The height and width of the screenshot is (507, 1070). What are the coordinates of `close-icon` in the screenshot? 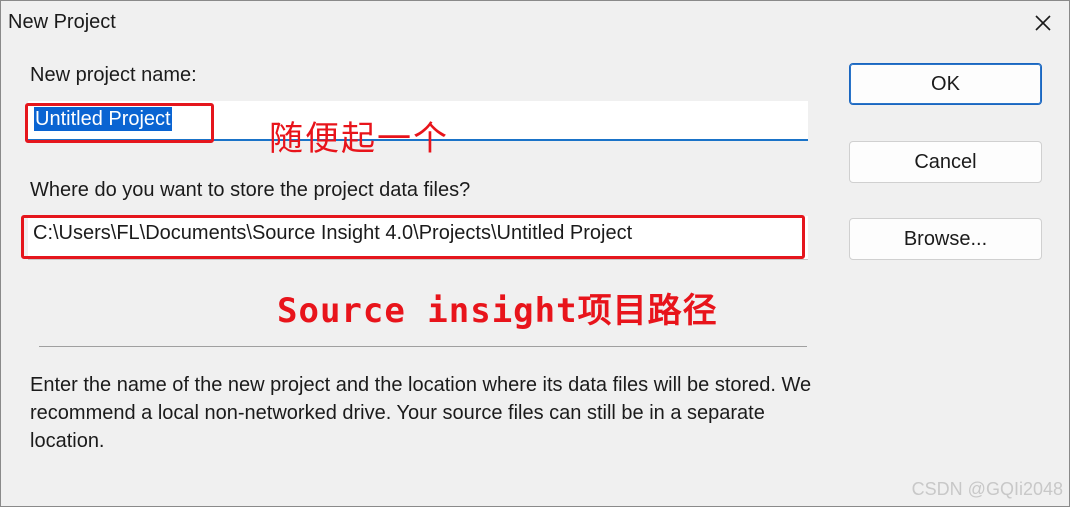 It's located at (1043, 23).